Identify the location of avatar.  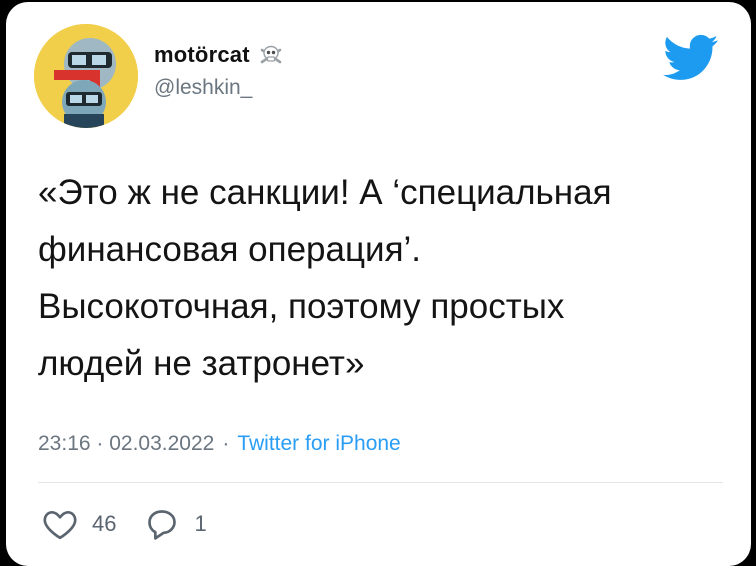
(86, 76).